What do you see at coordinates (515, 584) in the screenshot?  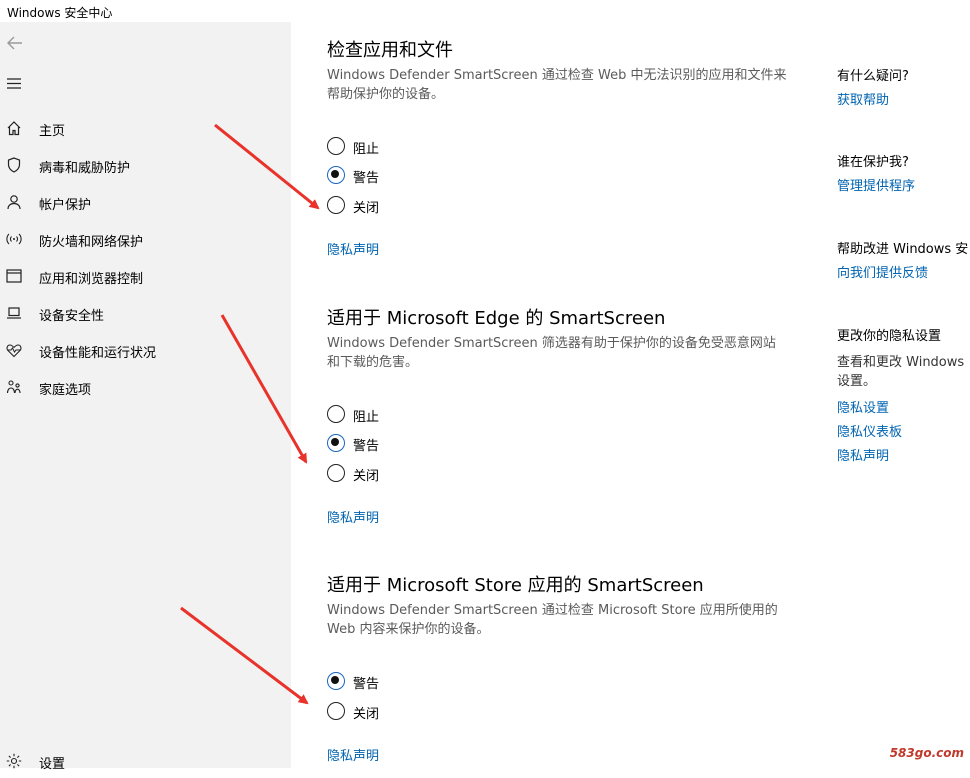 I see `section-title: 适用于 Microsoft Store 应用的 SmartScreen` at bounding box center [515, 584].